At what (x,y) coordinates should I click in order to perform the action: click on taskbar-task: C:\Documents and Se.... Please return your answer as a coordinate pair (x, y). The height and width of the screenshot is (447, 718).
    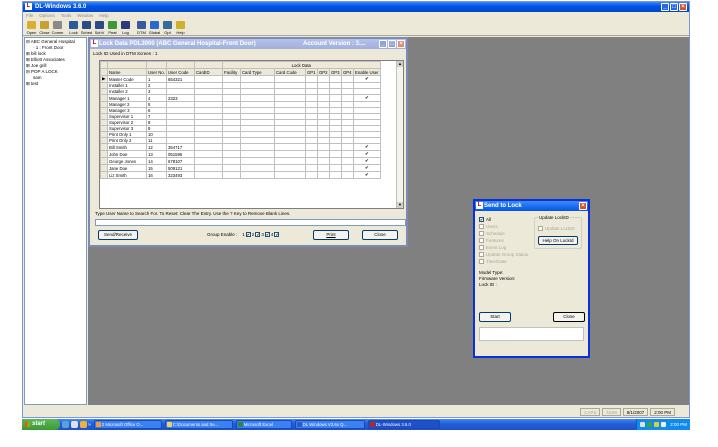
    Looking at the image, I should click on (199, 424).